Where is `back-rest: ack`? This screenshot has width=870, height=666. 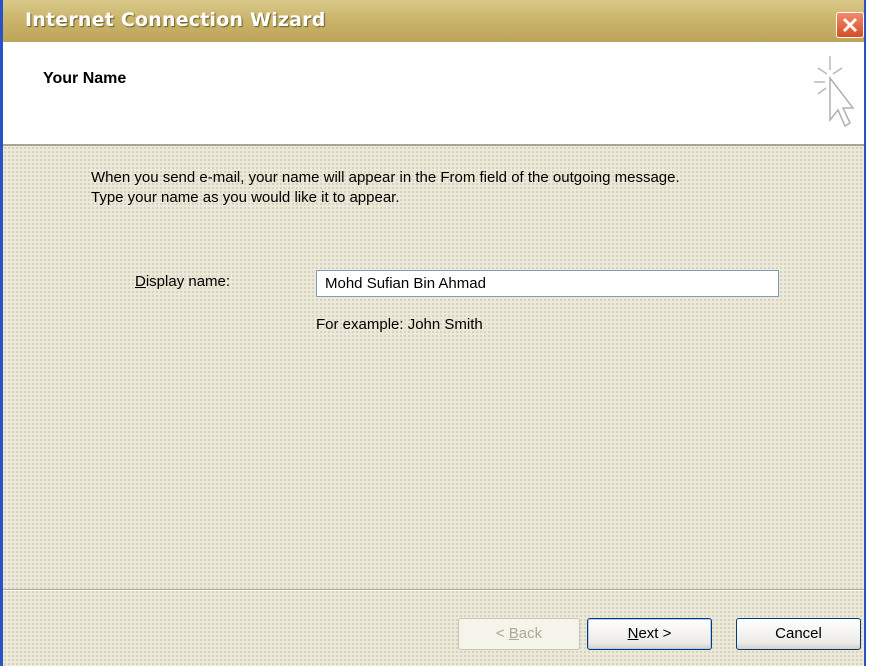
back-rest: ack is located at coordinates (530, 633).